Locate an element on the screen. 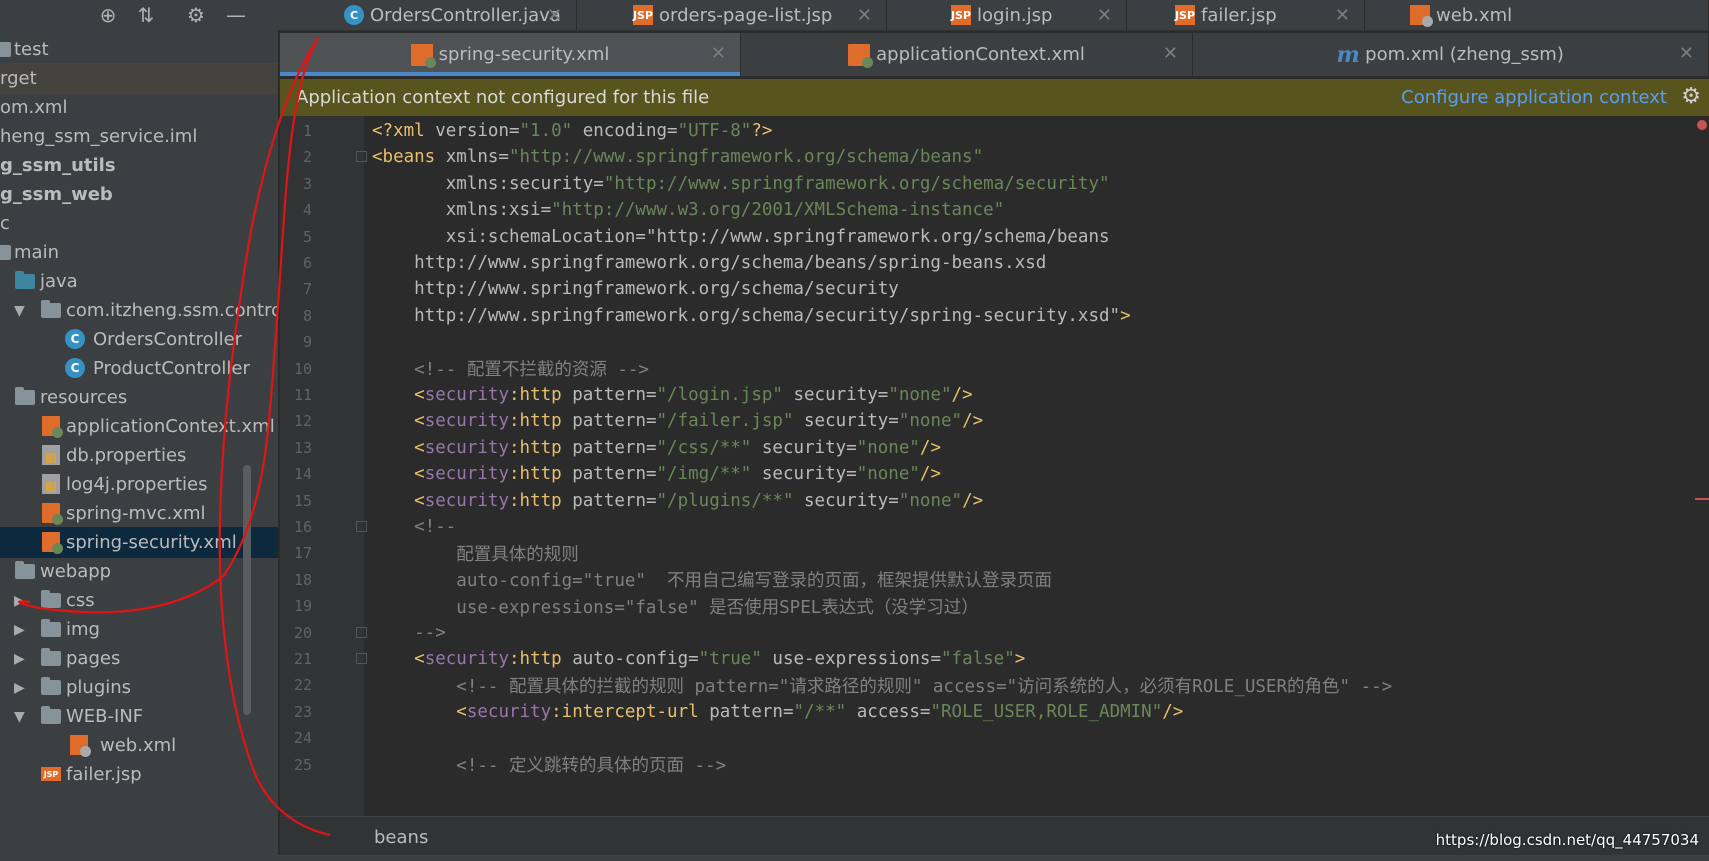 Image resolution: width=1709 pixels, height=861 pixels. code-line: 9 is located at coordinates (994, 342).